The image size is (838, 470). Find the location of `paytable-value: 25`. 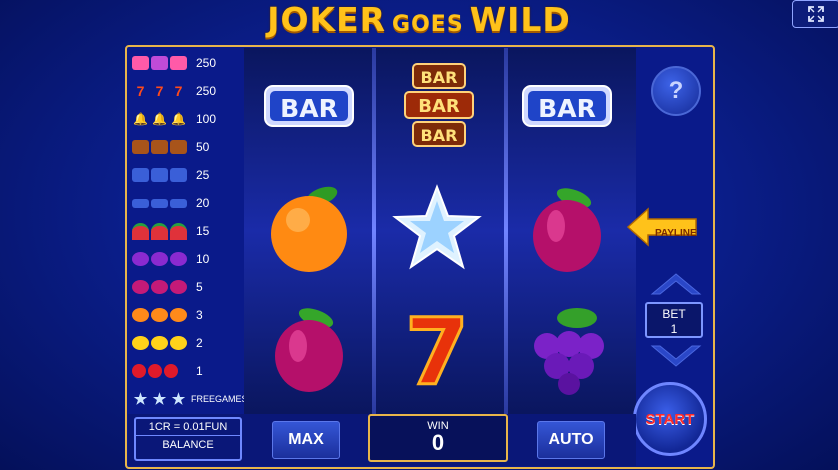

paytable-value: 25 is located at coordinates (203, 175).